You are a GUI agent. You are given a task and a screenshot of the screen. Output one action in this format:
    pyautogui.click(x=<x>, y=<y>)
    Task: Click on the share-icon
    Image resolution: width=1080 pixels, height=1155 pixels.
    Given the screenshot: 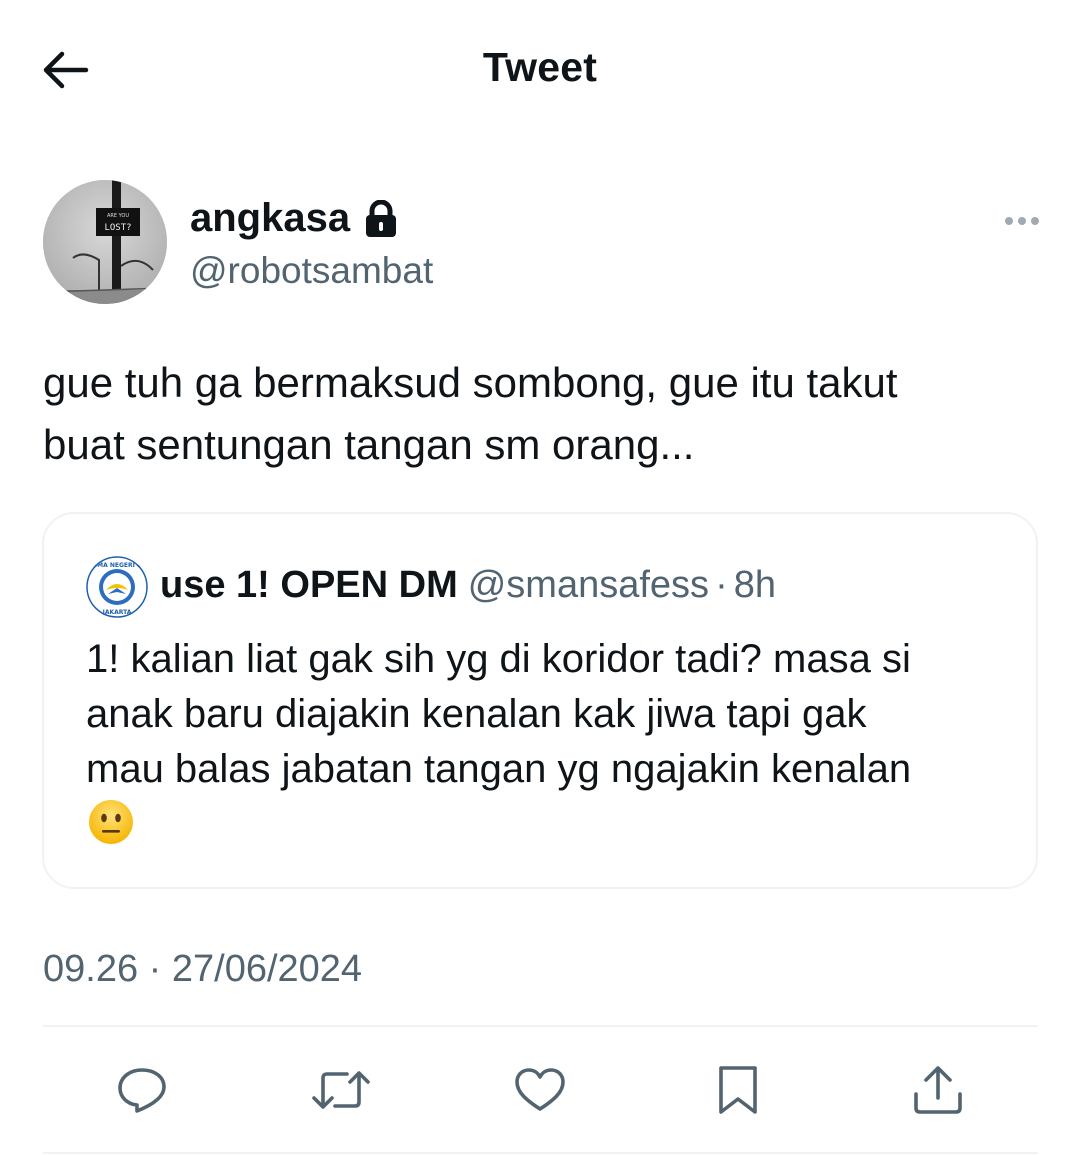 What is the action you would take?
    pyautogui.click(x=938, y=1090)
    